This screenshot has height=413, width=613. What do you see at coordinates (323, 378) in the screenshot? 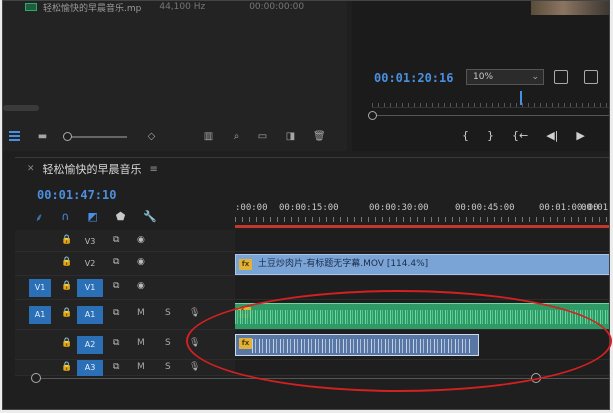
I see `timeline-zoom-bar` at bounding box center [323, 378].